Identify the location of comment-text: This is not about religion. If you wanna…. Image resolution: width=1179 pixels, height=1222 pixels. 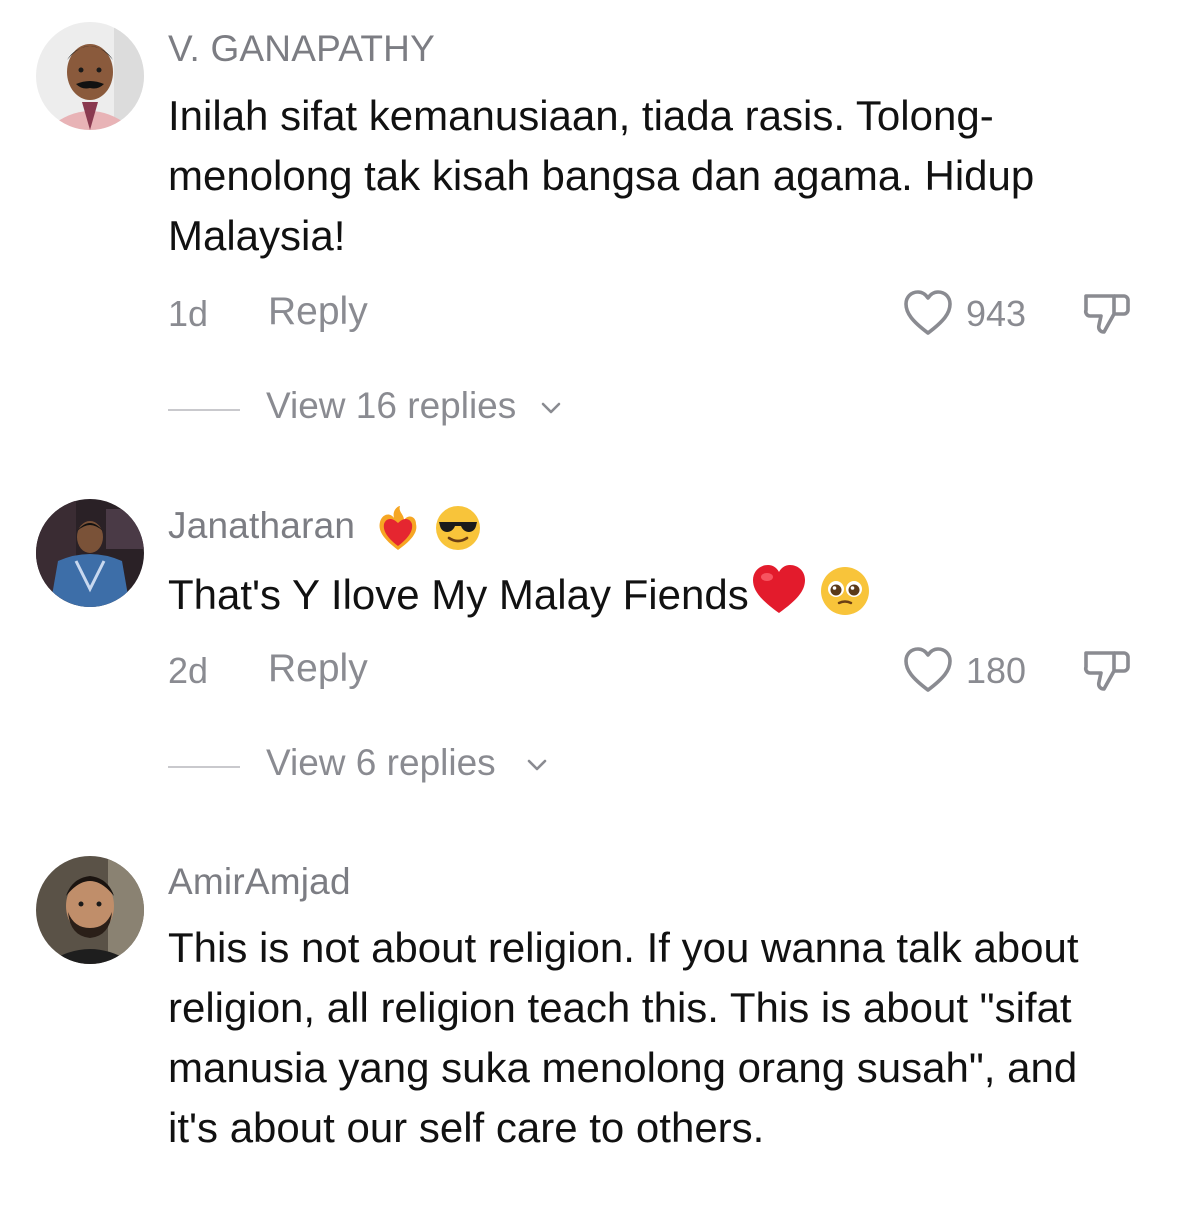
(623, 1037).